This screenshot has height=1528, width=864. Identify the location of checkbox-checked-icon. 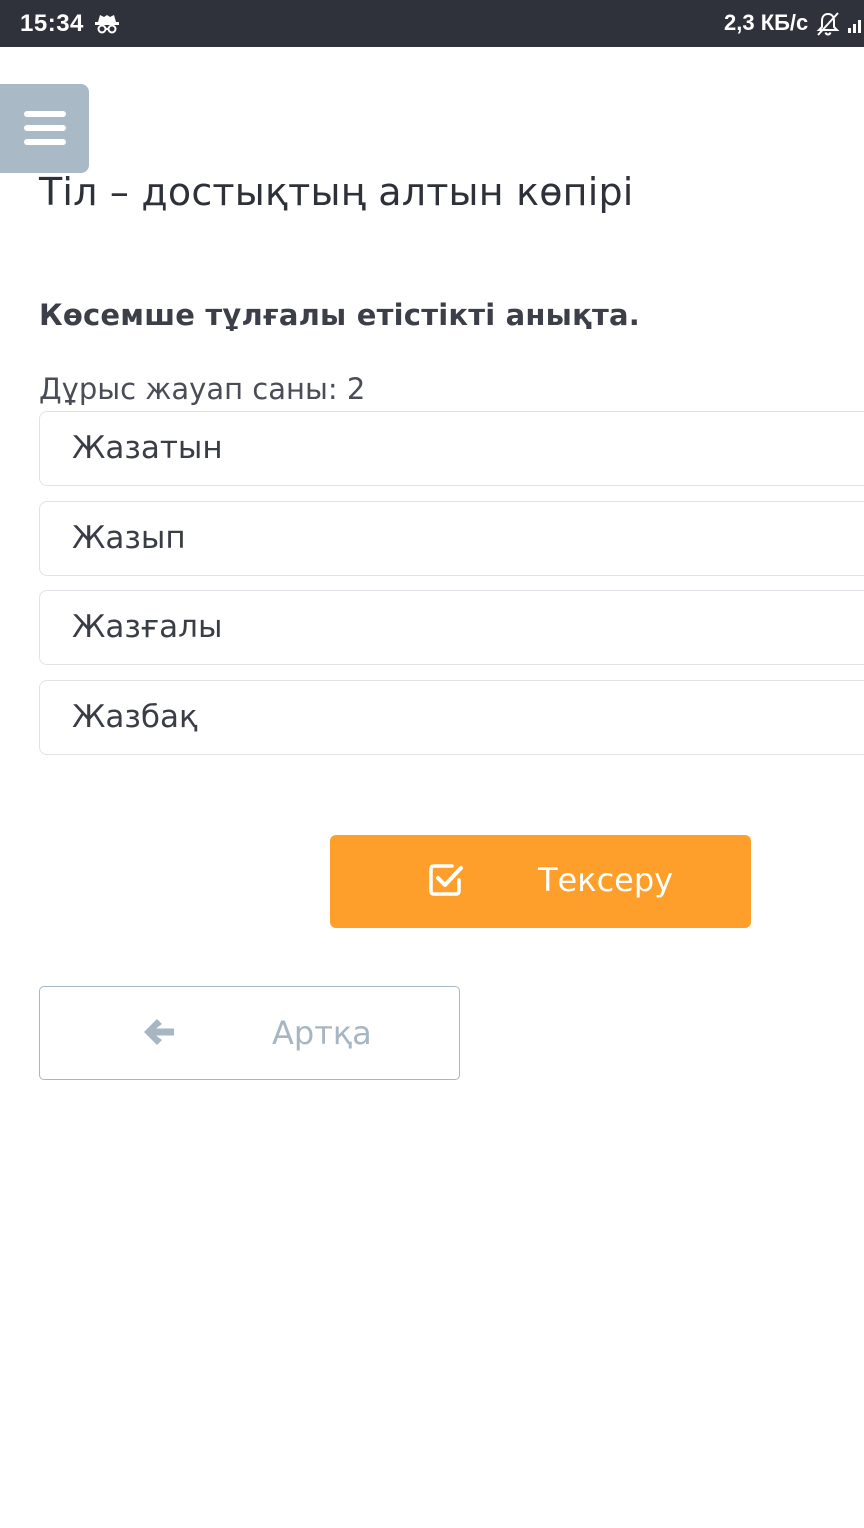
(446, 880).